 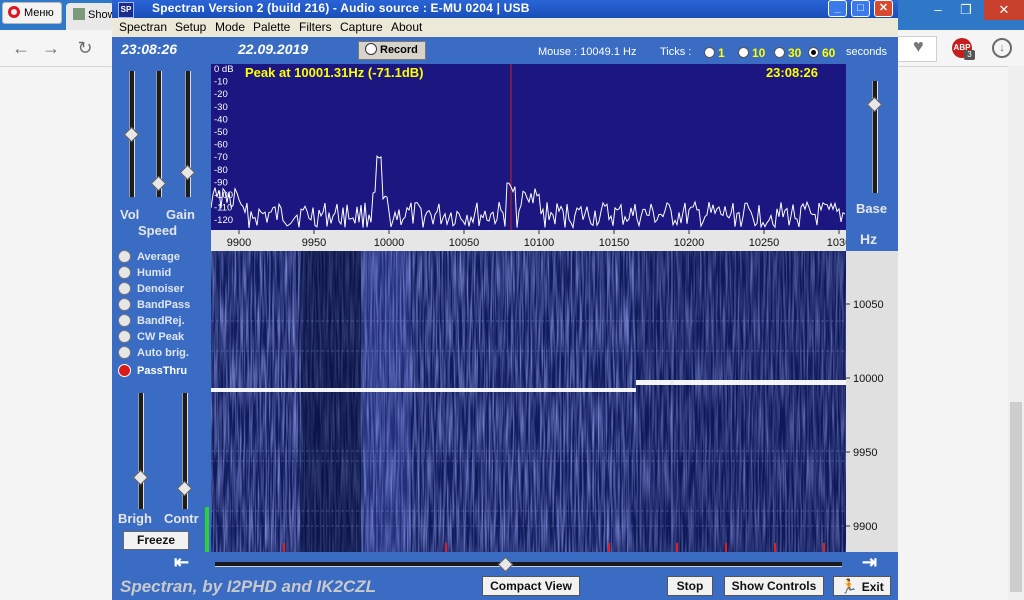 I want to click on gain-slider, so click(x=187, y=134).